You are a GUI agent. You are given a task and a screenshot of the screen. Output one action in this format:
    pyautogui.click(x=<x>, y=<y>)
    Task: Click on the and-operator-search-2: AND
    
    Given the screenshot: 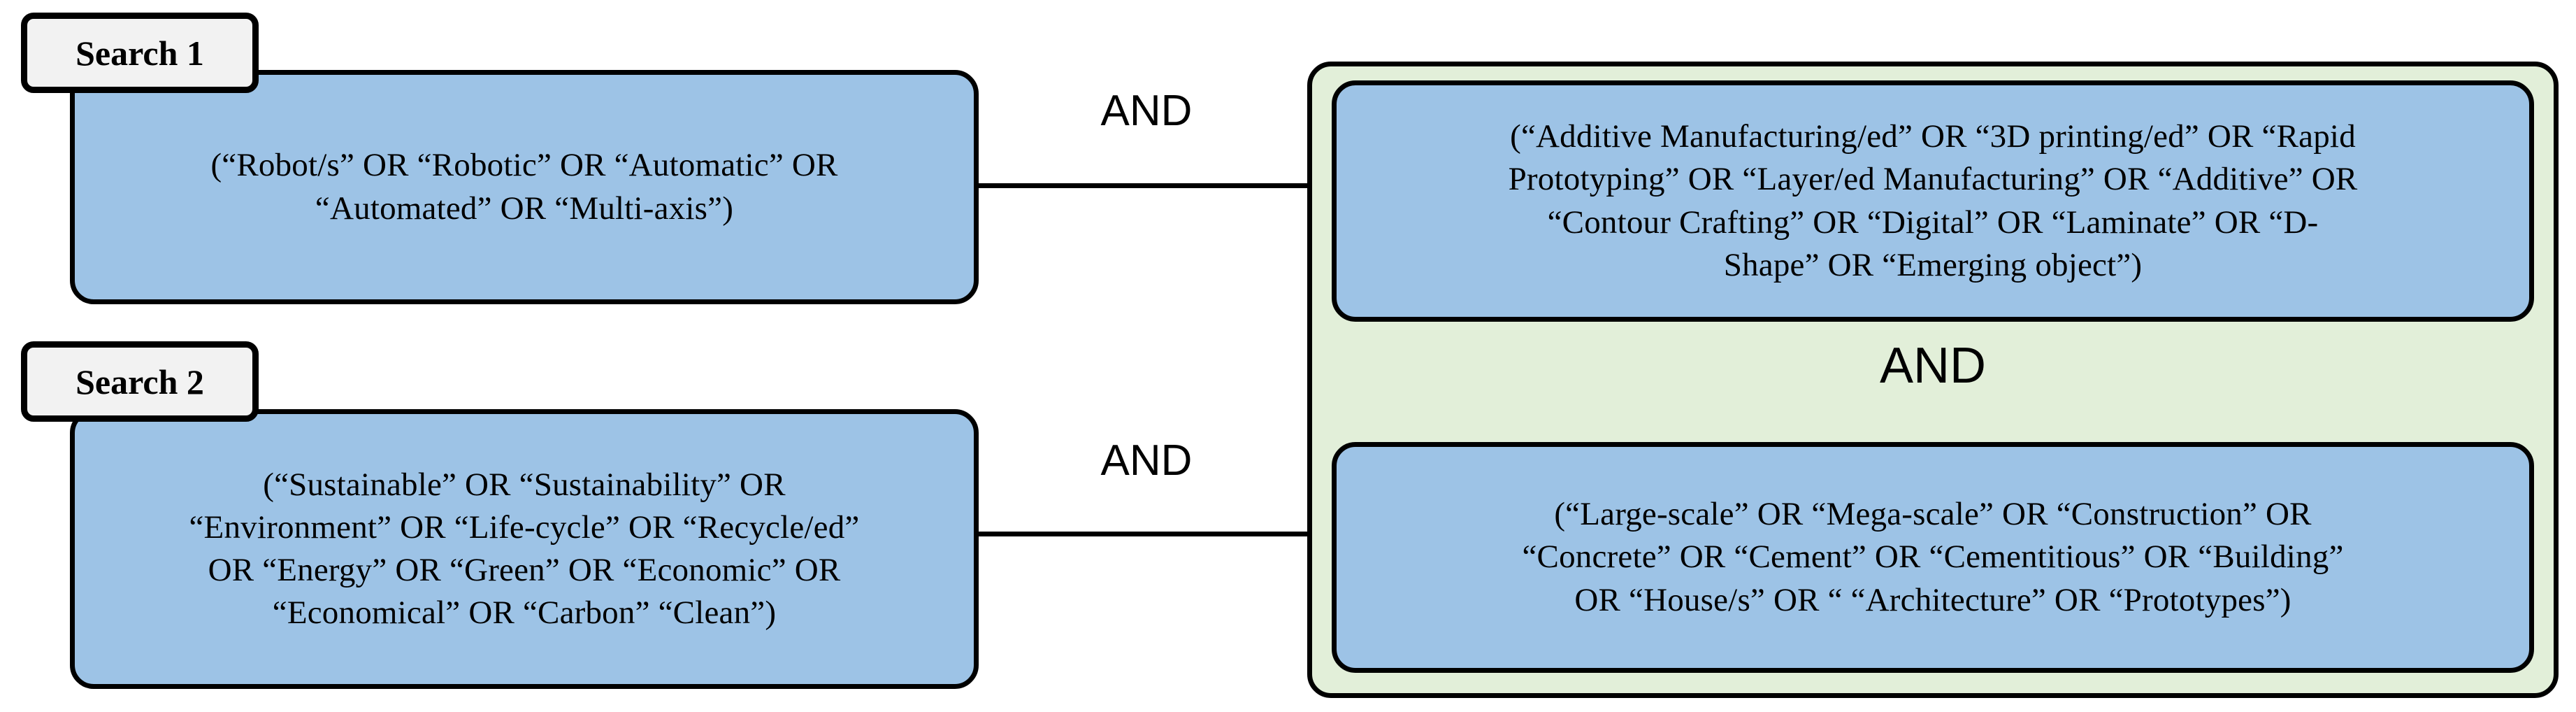 What is the action you would take?
    pyautogui.click(x=1146, y=461)
    